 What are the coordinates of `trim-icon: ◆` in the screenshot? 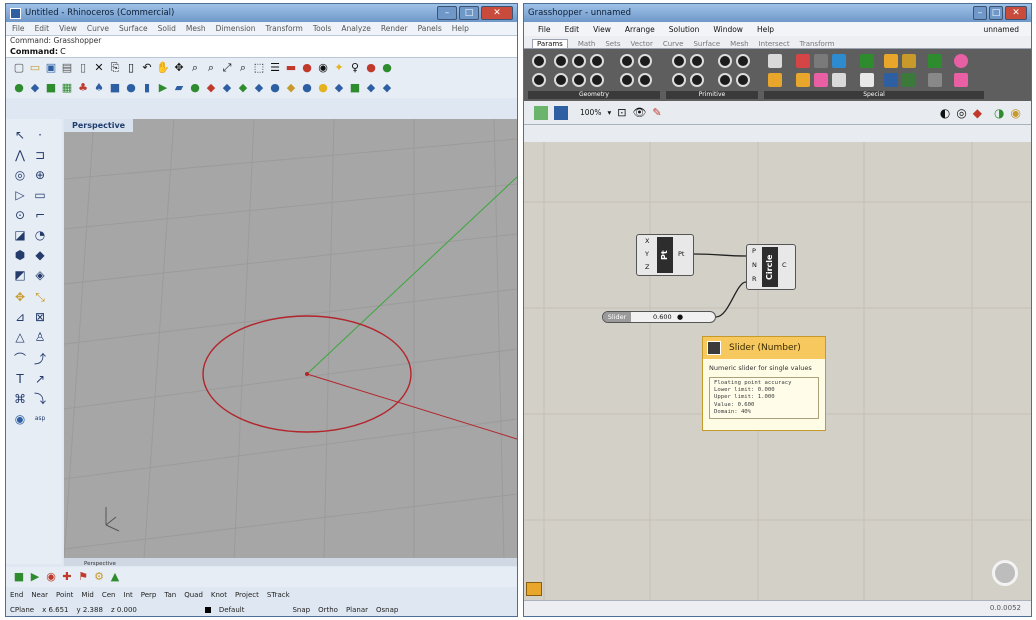 It's located at (227, 88).